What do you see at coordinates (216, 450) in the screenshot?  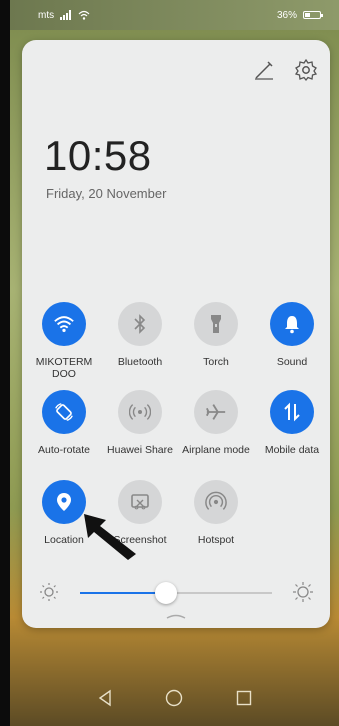 I see `tile-airplane-label: Airplane mode` at bounding box center [216, 450].